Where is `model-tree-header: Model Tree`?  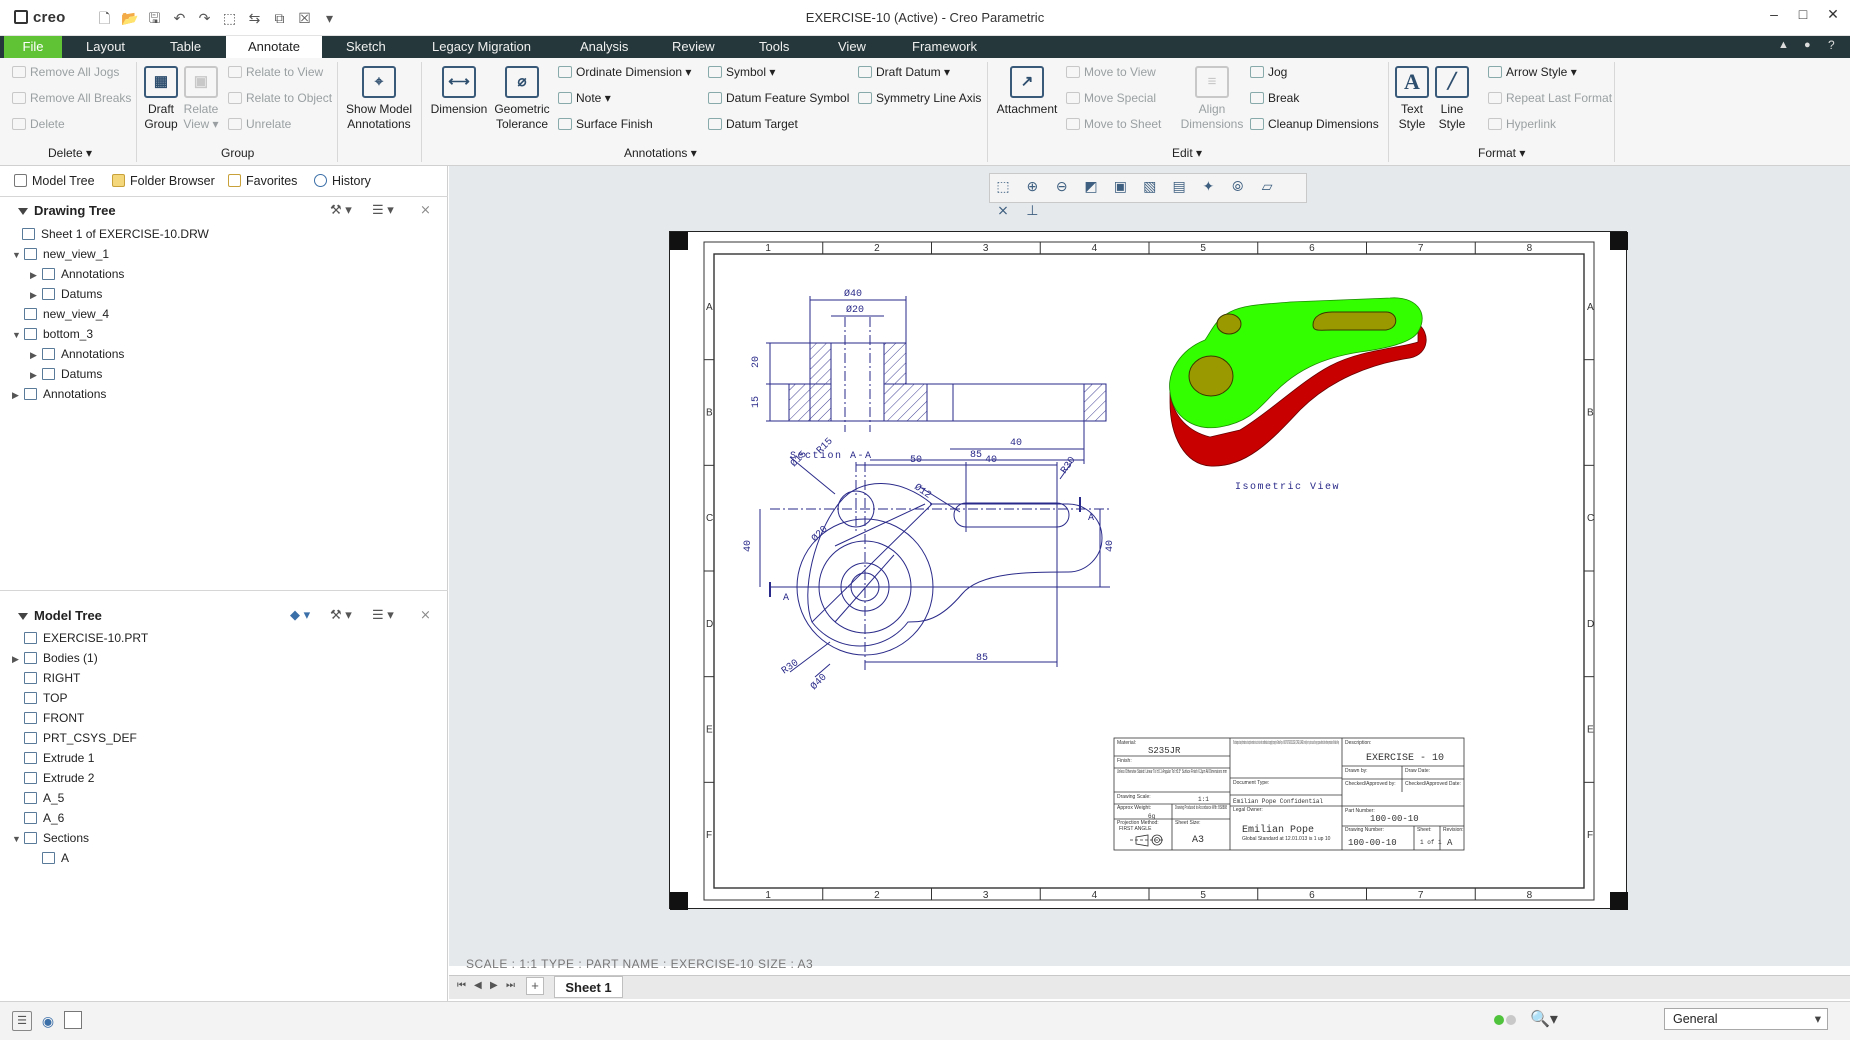 model-tree-header: Model Tree is located at coordinates (60, 615).